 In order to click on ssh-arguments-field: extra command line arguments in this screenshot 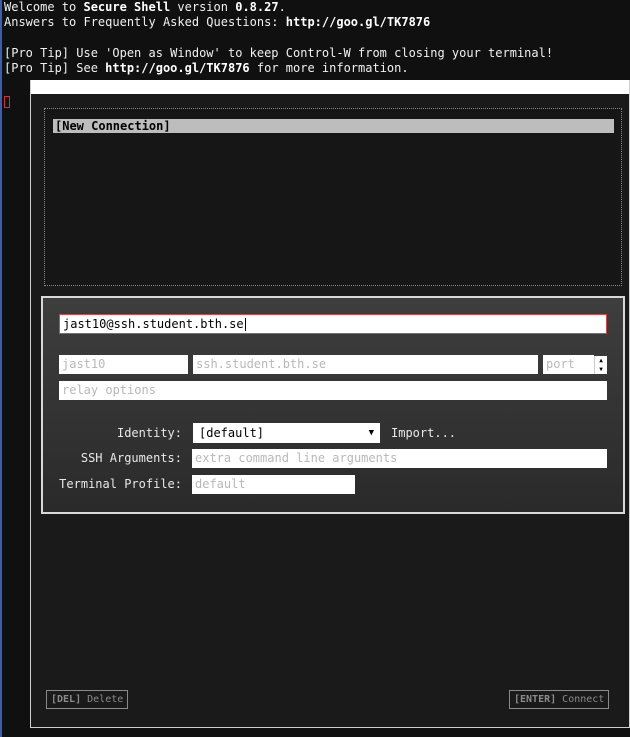, I will do `click(399, 458)`.